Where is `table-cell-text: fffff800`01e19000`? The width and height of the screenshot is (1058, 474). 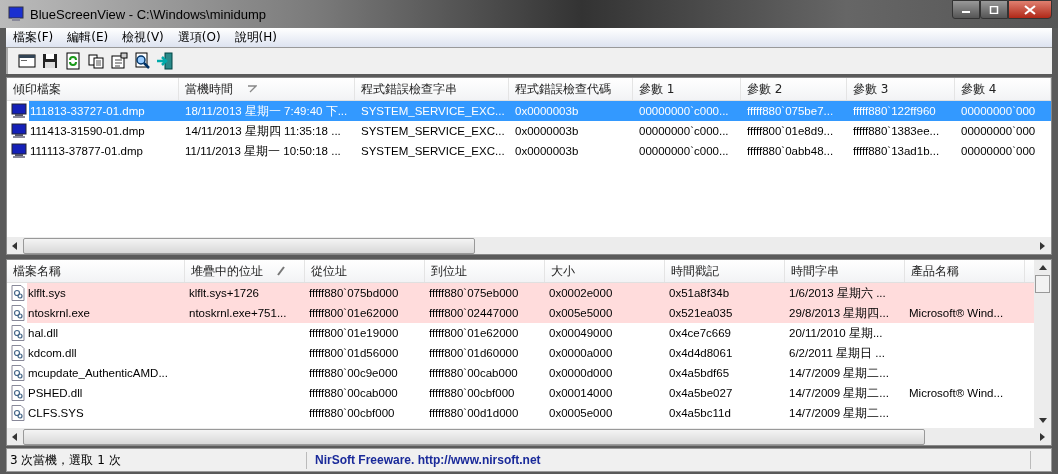
table-cell-text: fffff800`01e19000 is located at coordinates (354, 333).